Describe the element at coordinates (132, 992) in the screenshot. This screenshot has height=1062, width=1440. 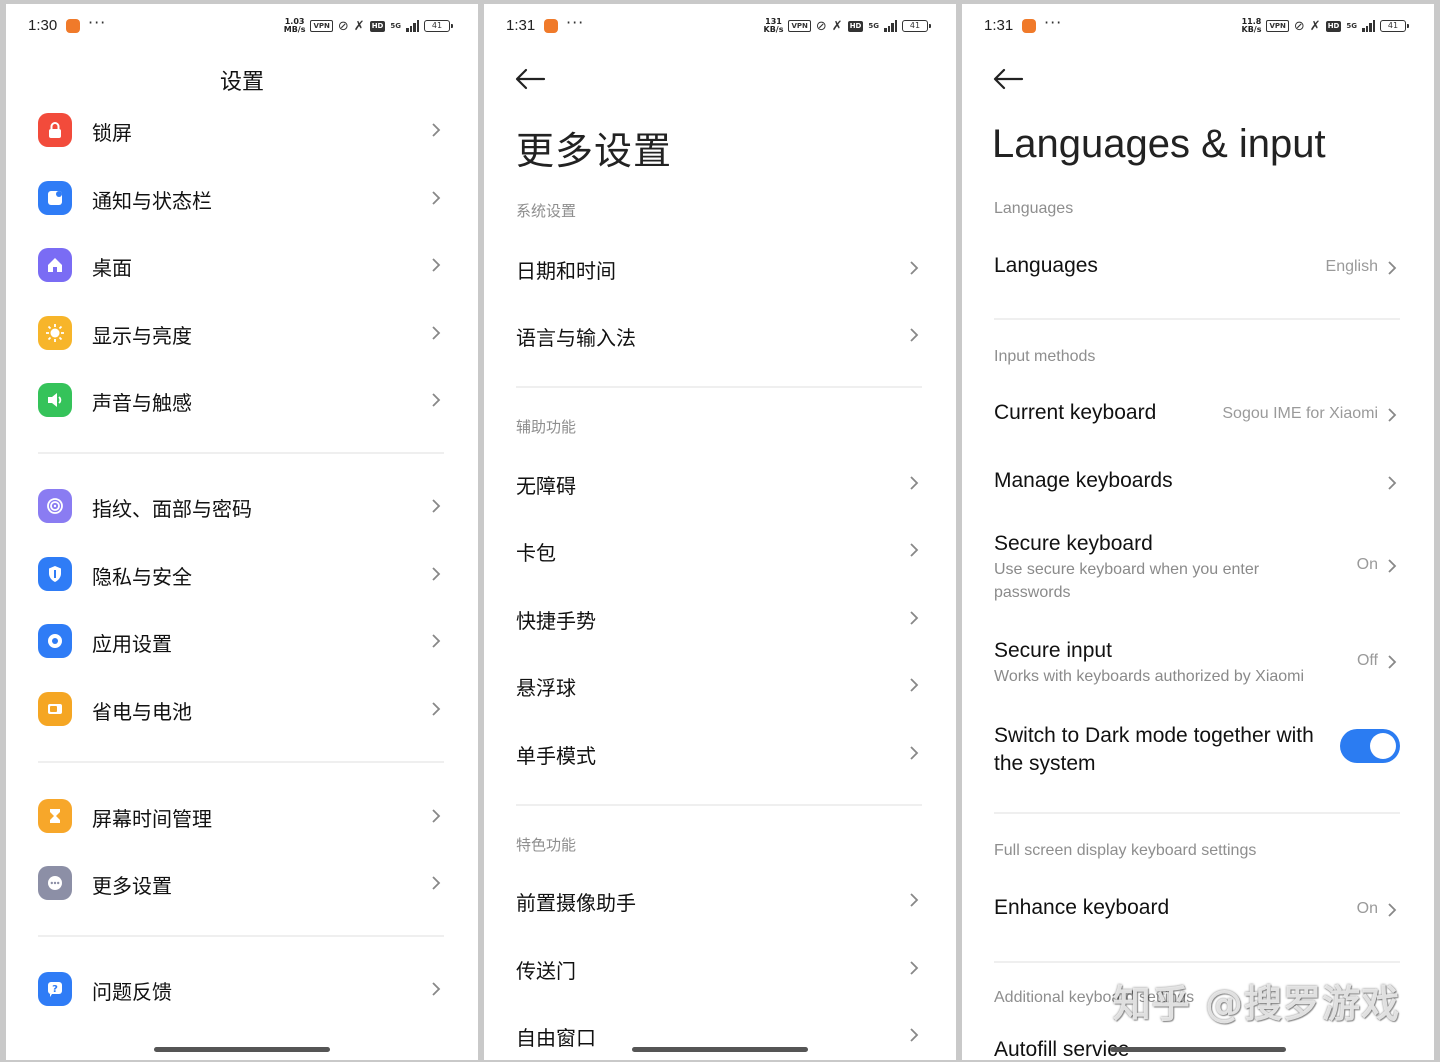
I see `settings-item-label: 问题反馈` at that location.